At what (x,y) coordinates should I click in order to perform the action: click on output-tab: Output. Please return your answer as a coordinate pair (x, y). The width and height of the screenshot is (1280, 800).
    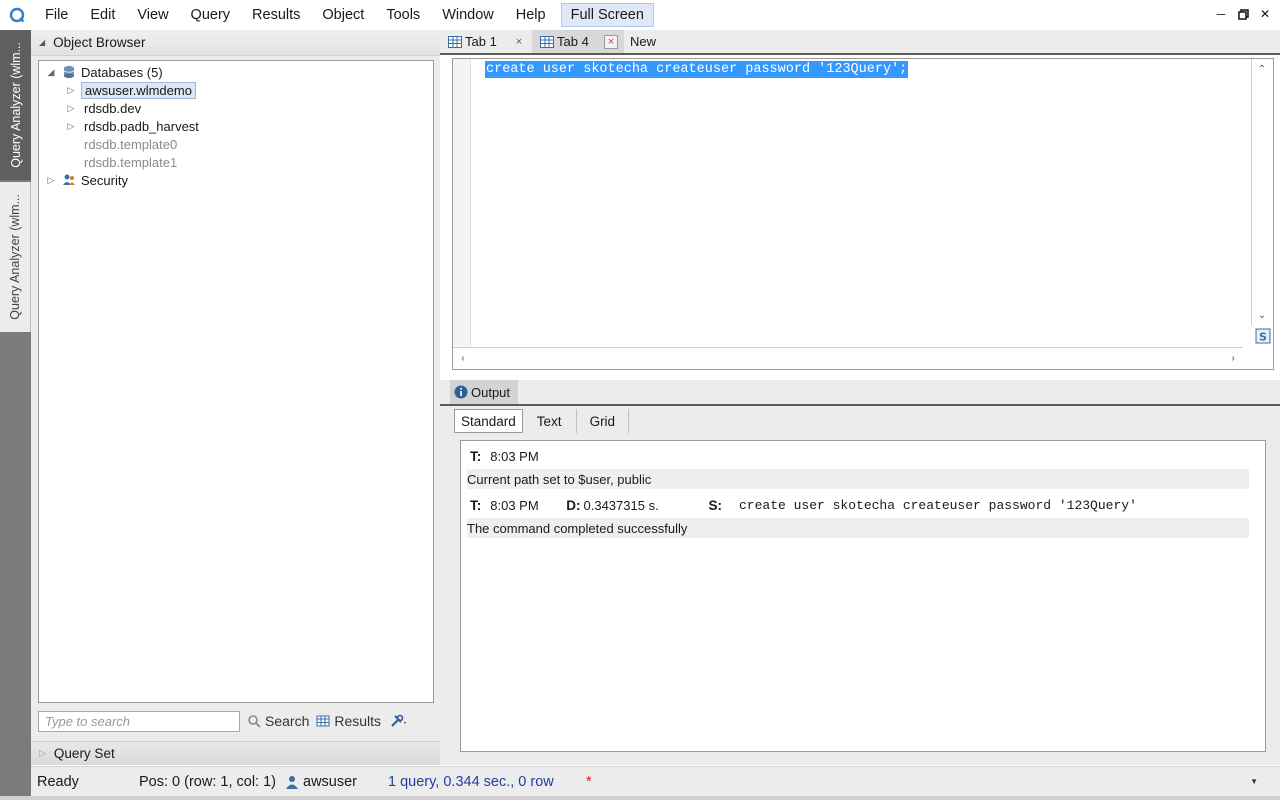
    Looking at the image, I should click on (484, 392).